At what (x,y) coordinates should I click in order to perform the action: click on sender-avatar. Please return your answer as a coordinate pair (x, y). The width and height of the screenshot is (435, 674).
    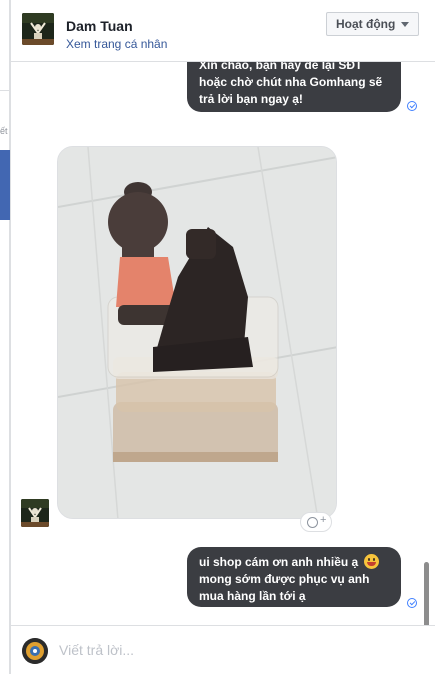
    Looking at the image, I should click on (35, 513).